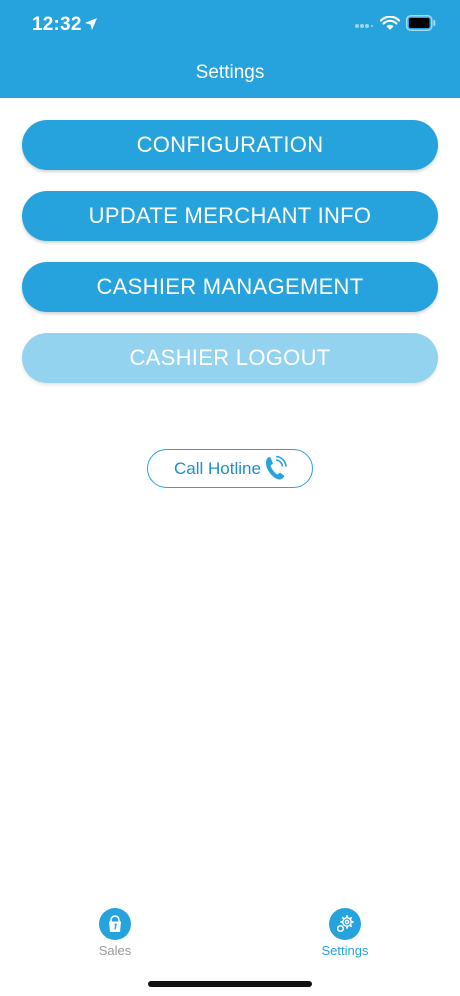 This screenshot has height=996, width=460. I want to click on location-arrow-icon, so click(91, 24).